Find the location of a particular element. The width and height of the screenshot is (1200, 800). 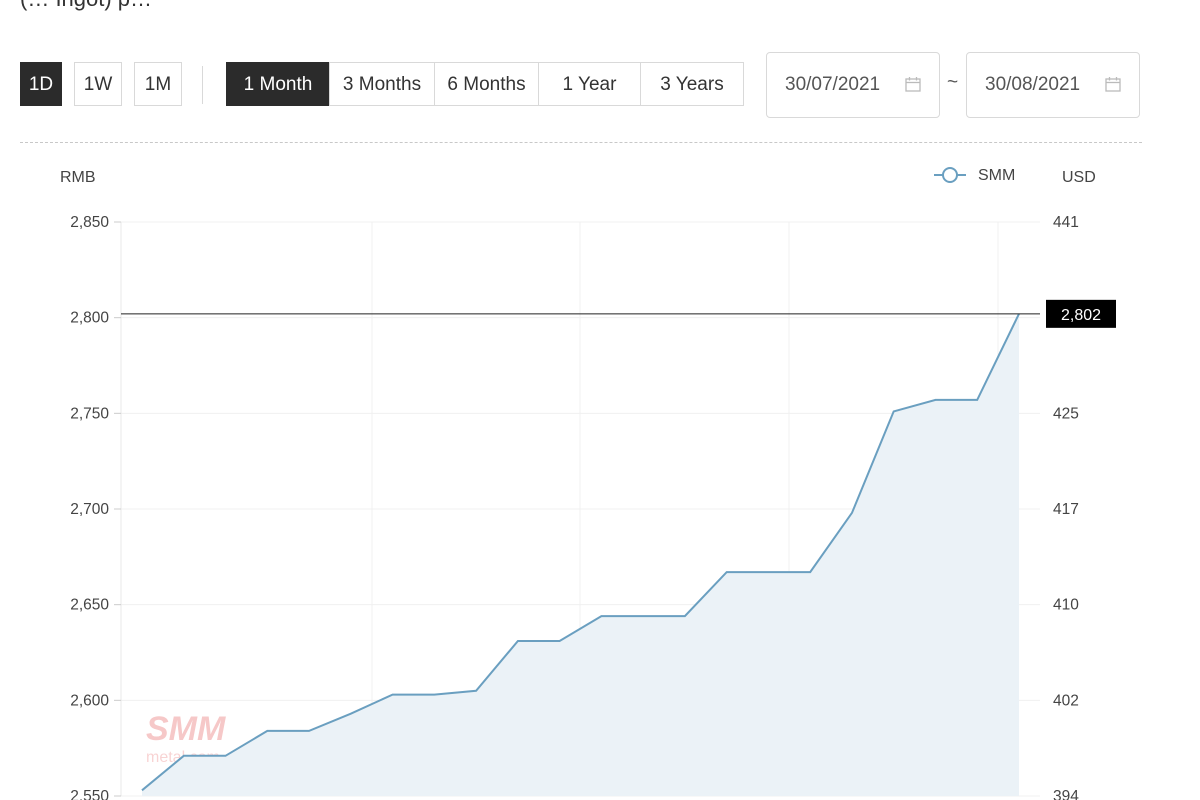

legend-label: SMM is located at coordinates (996, 175).